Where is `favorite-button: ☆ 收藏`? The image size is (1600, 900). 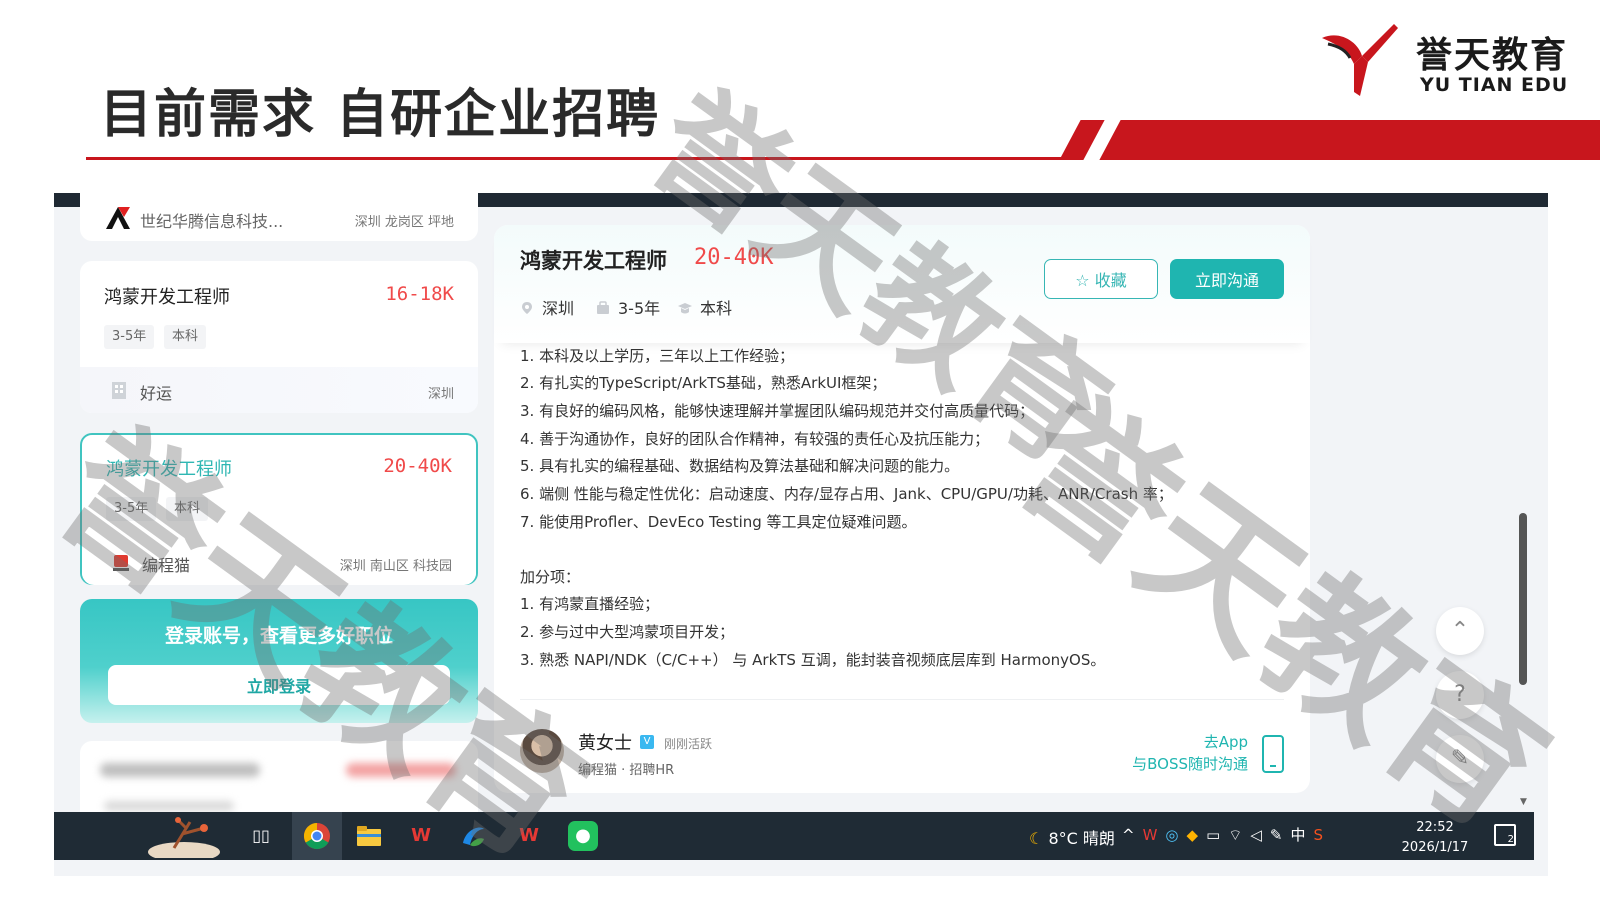
favorite-button: ☆ 收藏 is located at coordinates (1101, 279).